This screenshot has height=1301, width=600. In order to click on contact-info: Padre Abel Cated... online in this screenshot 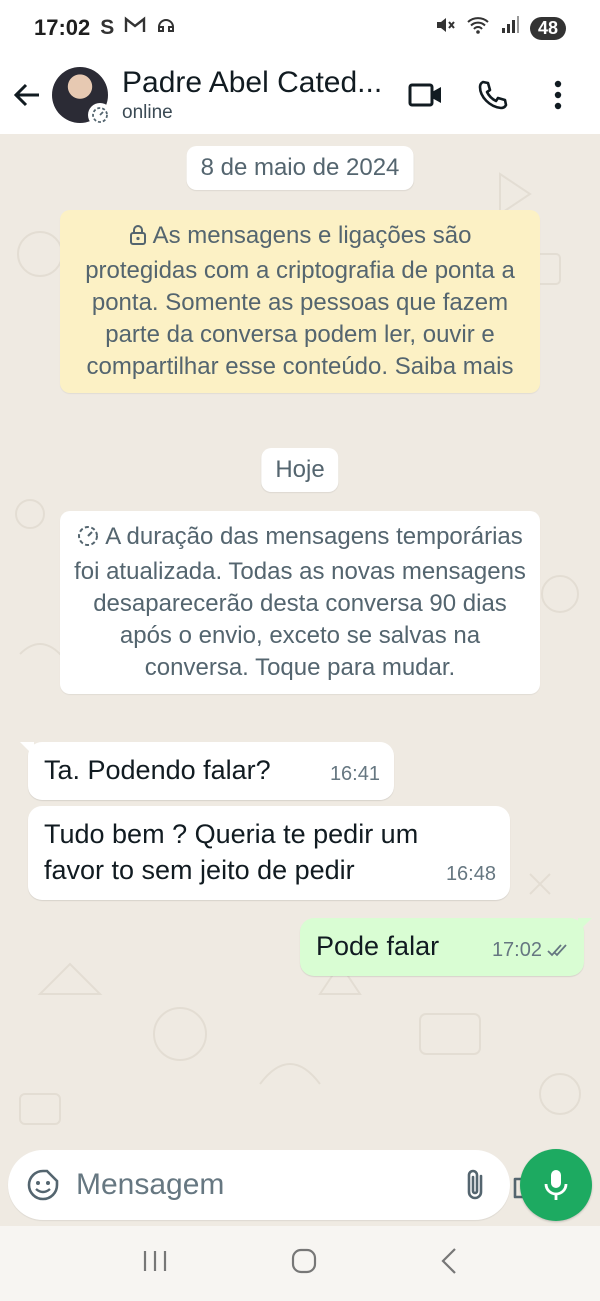, I will do `click(252, 95)`.